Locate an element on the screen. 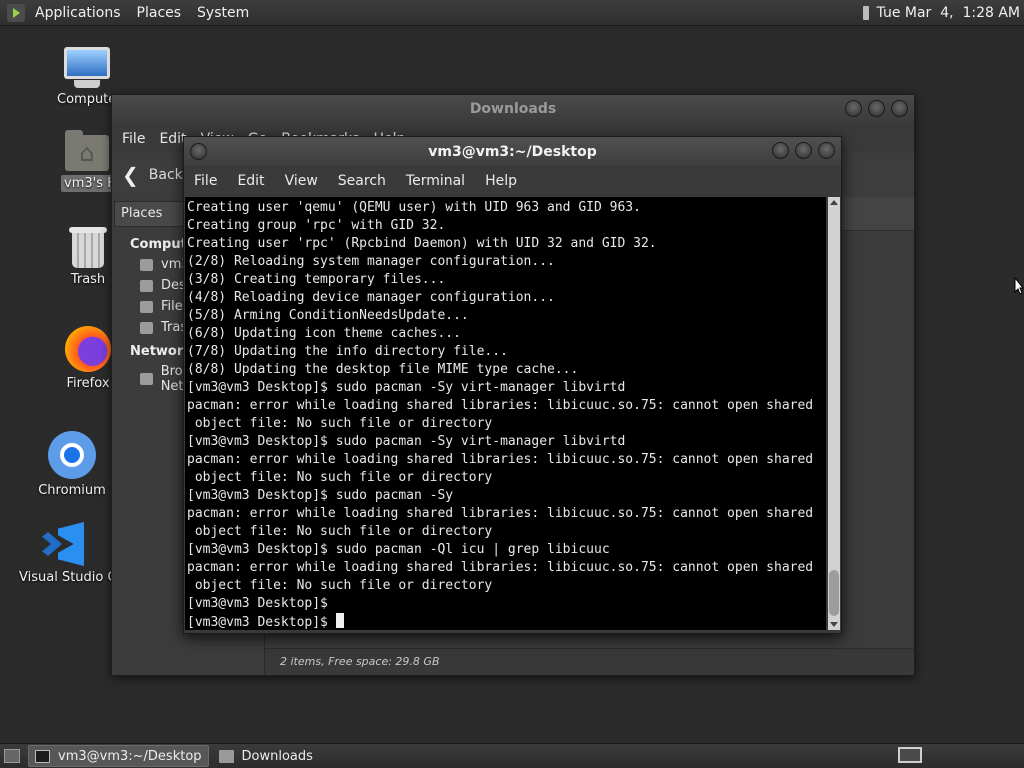  terminal-line: Creating group 'rpc' with GID 32. is located at coordinates (316, 225).